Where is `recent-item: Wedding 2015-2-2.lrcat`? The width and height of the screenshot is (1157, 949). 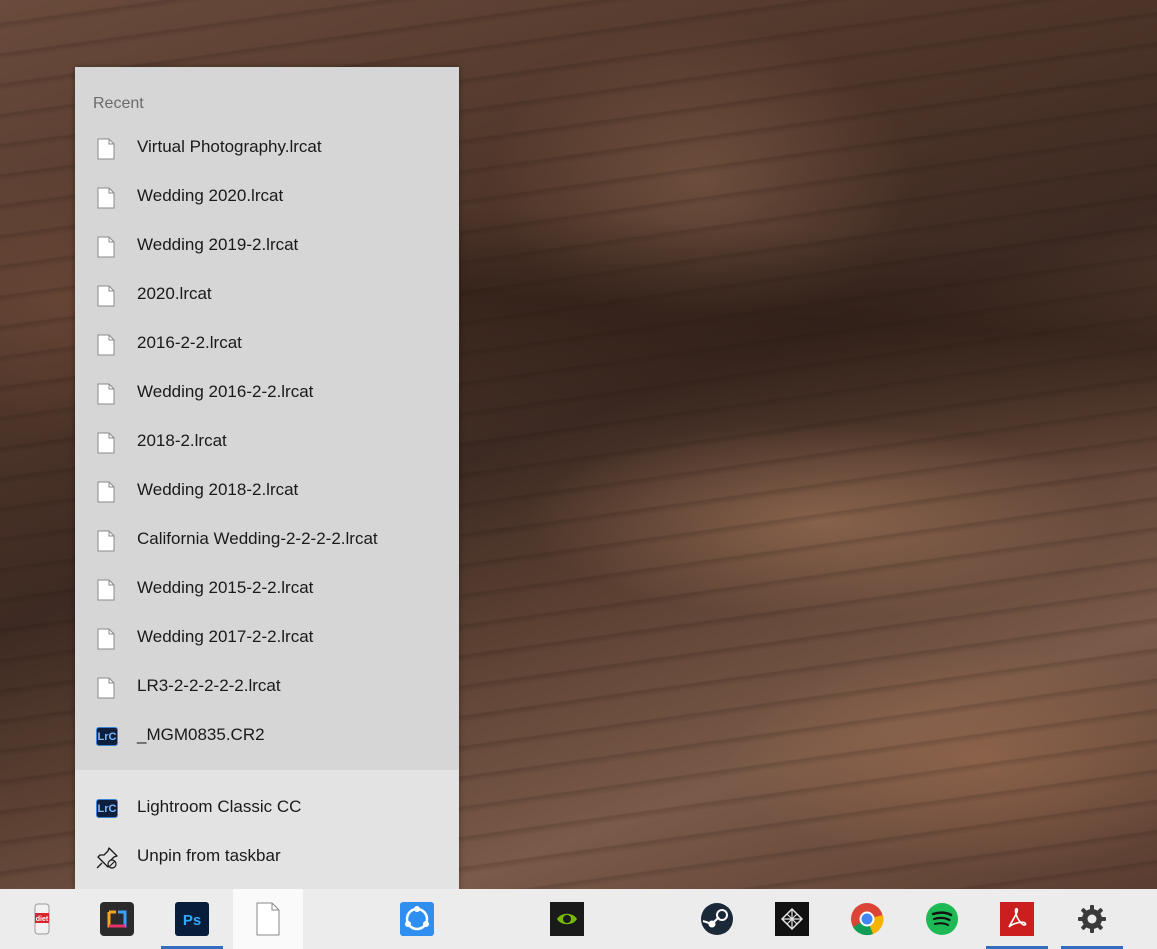
recent-item: Wedding 2015-2-2.lrcat is located at coordinates (267, 589).